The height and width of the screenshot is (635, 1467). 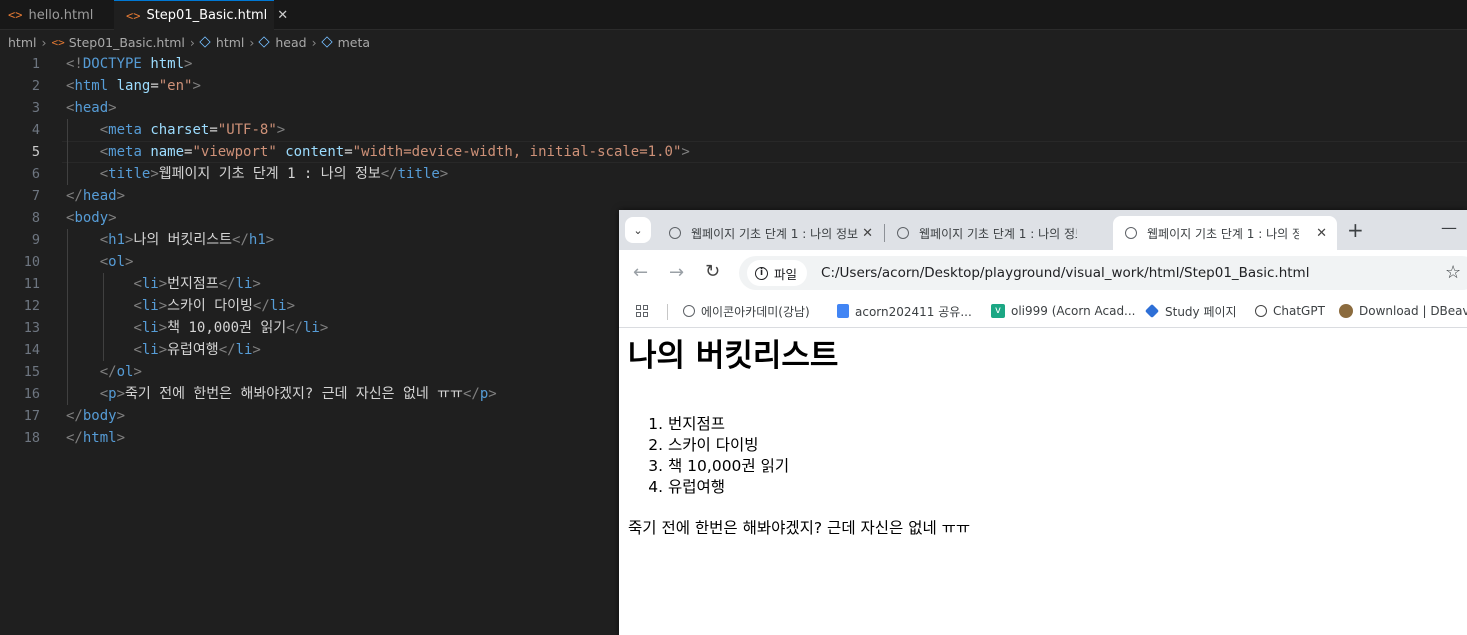 What do you see at coordinates (298, 394) in the screenshot?
I see `code-text: <p>죽기 전에 한번은 해봐야겠지? 근데 자신은 없네 ㅠㅠ</p>` at bounding box center [298, 394].